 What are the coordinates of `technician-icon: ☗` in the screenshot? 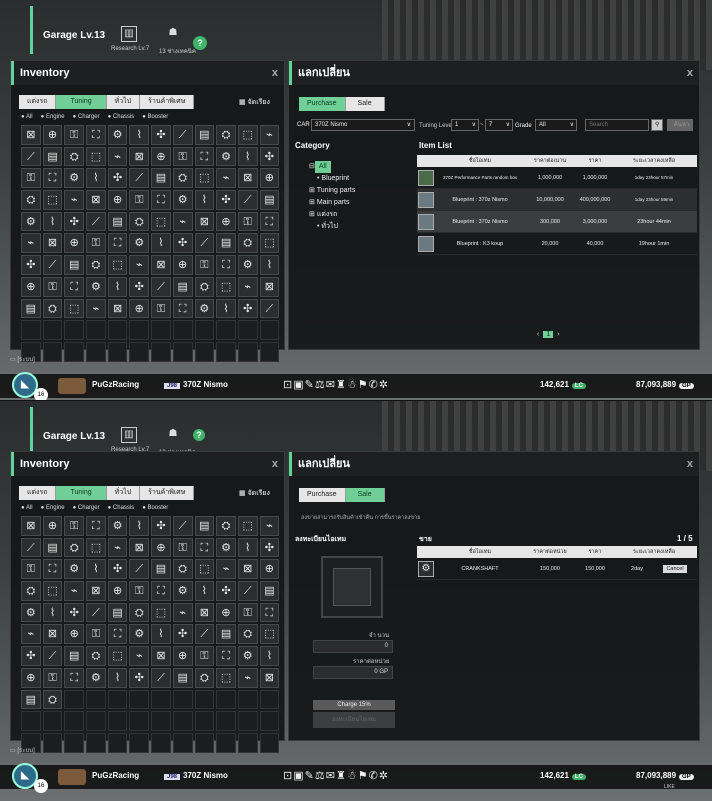 It's located at (173, 435).